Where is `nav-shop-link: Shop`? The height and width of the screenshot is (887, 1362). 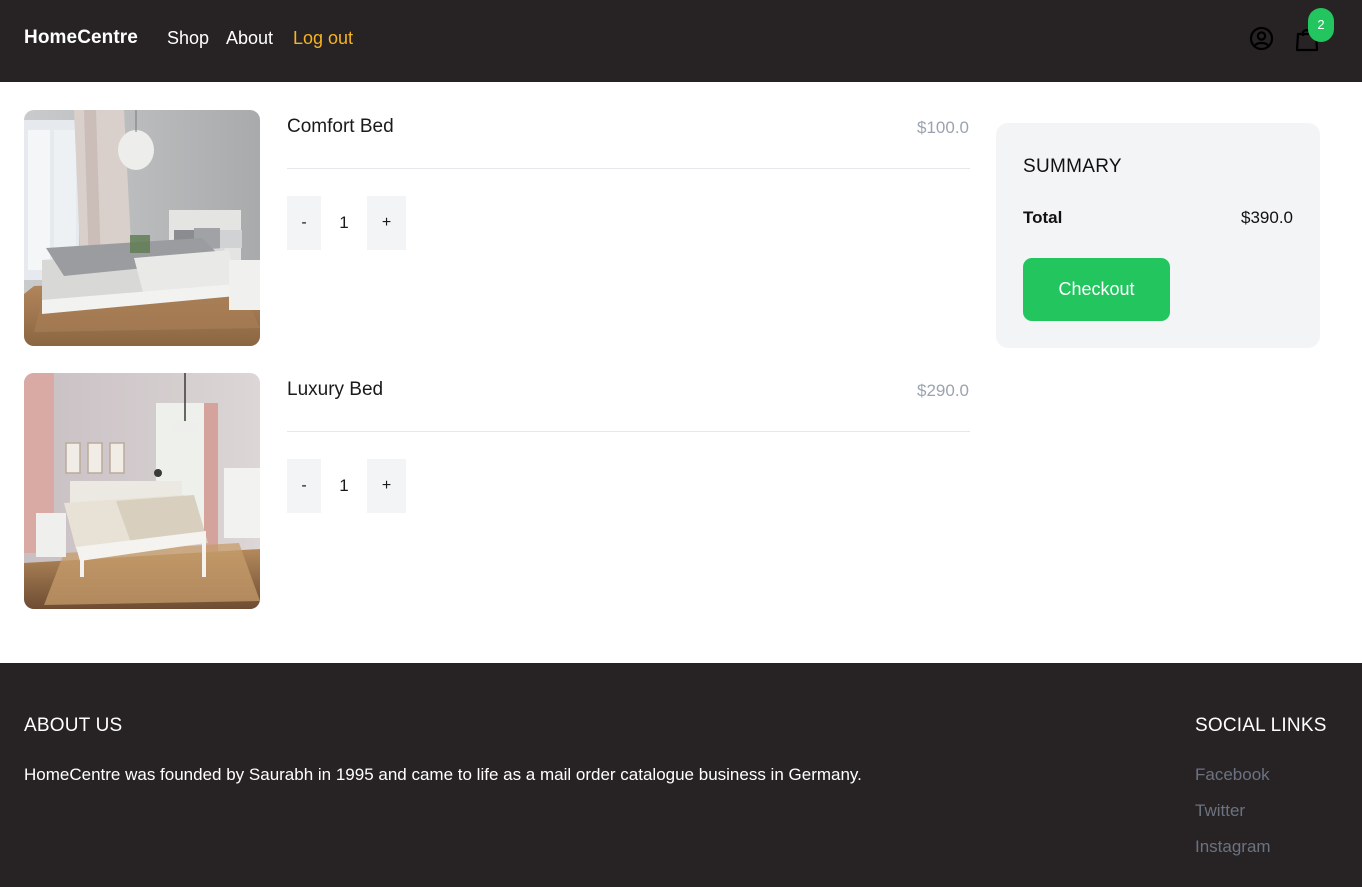
nav-shop-link: Shop is located at coordinates (188, 38).